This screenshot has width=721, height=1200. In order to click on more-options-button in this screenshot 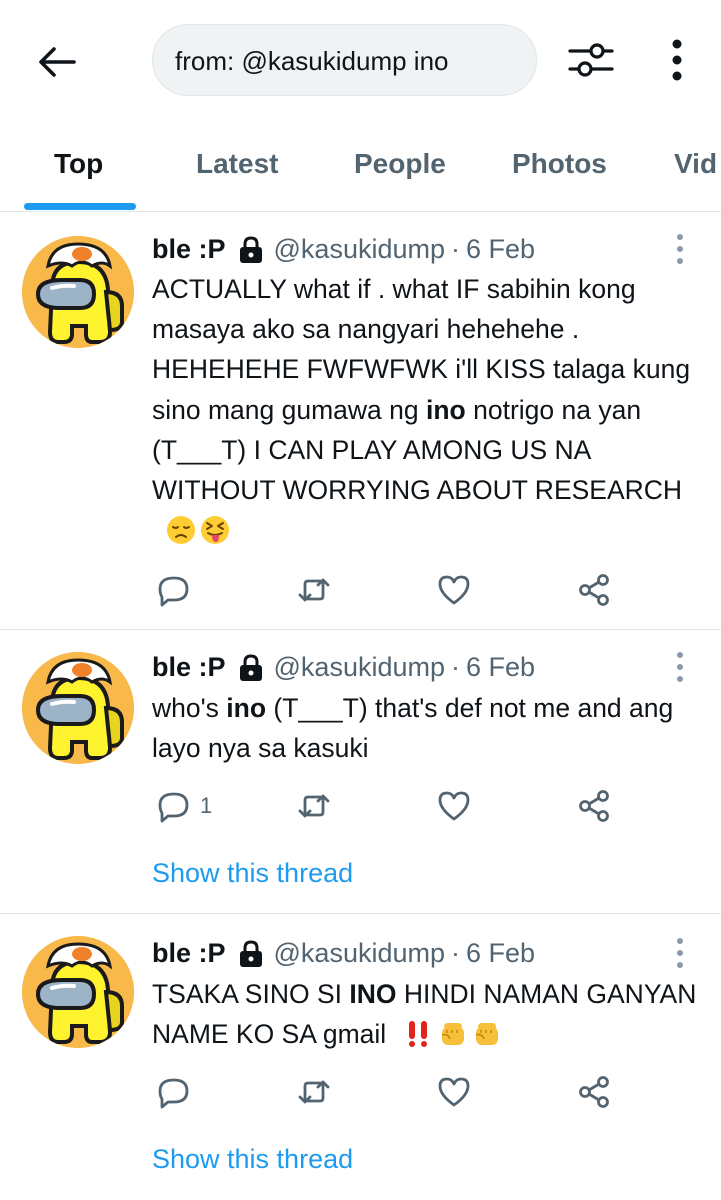, I will do `click(677, 60)`.